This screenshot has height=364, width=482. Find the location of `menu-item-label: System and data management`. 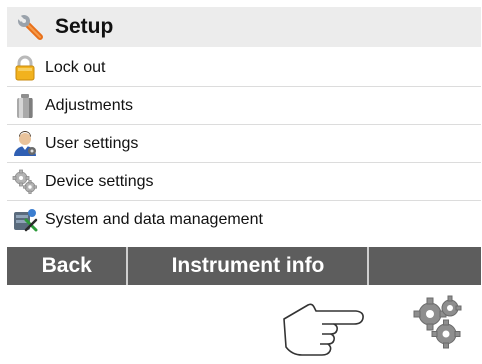

menu-item-label: System and data management is located at coordinates (154, 219).